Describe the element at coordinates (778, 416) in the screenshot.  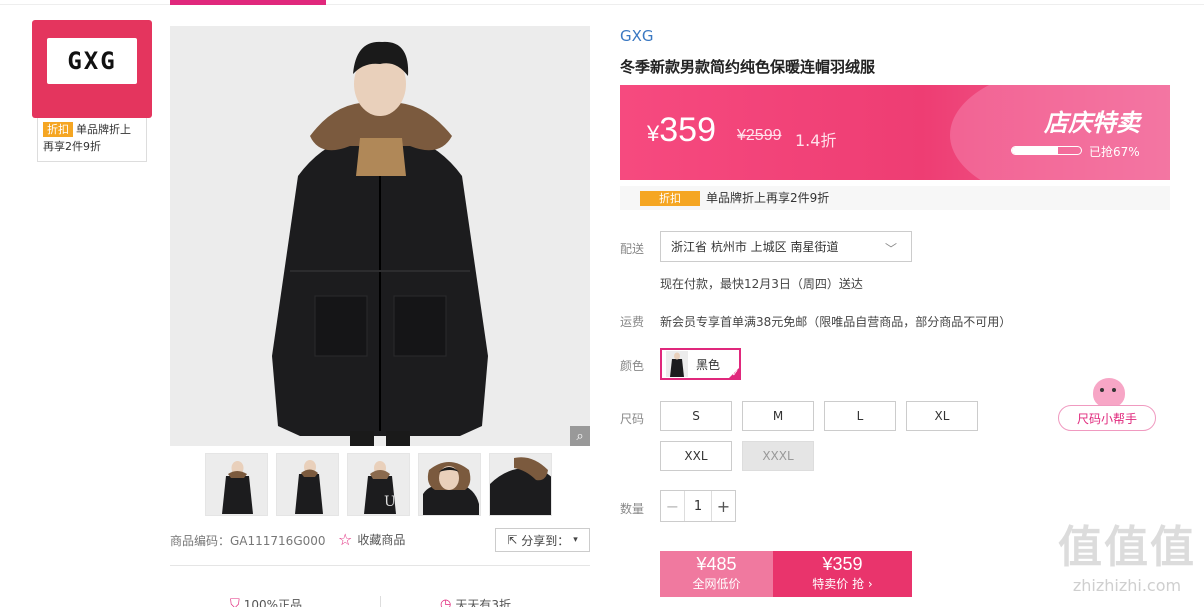
I see `size-option-m: M` at that location.